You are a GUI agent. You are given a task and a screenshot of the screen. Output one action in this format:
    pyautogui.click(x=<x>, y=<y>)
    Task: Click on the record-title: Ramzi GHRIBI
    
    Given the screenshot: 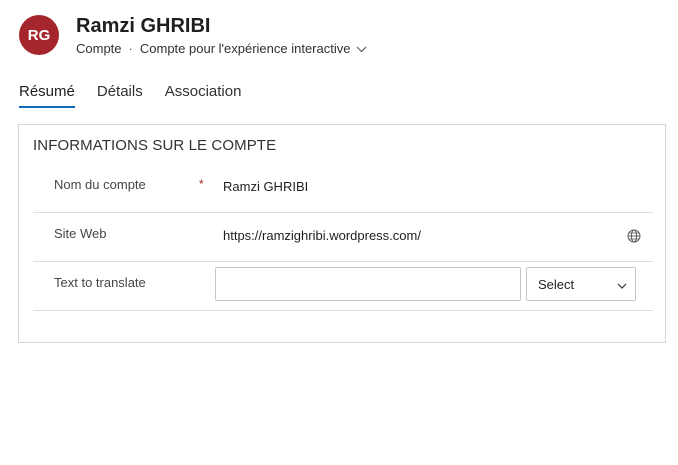 What is the action you would take?
    pyautogui.click(x=143, y=26)
    